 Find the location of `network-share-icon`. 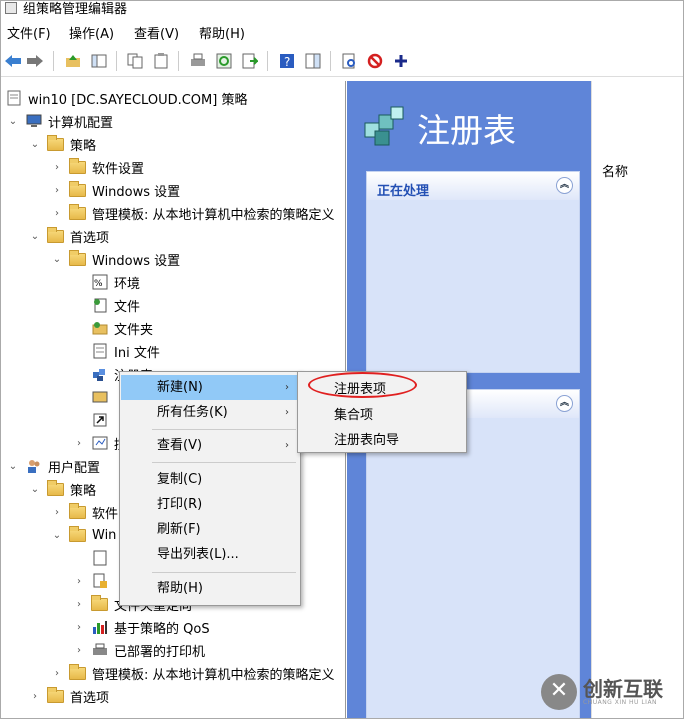

network-share-icon is located at coordinates (99, 397).